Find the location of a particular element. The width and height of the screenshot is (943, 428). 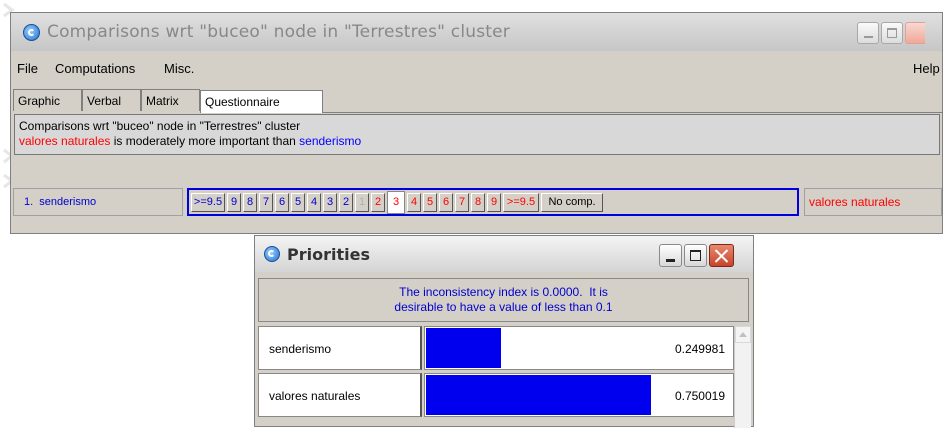

priority-name: senderismo is located at coordinates (340, 348).